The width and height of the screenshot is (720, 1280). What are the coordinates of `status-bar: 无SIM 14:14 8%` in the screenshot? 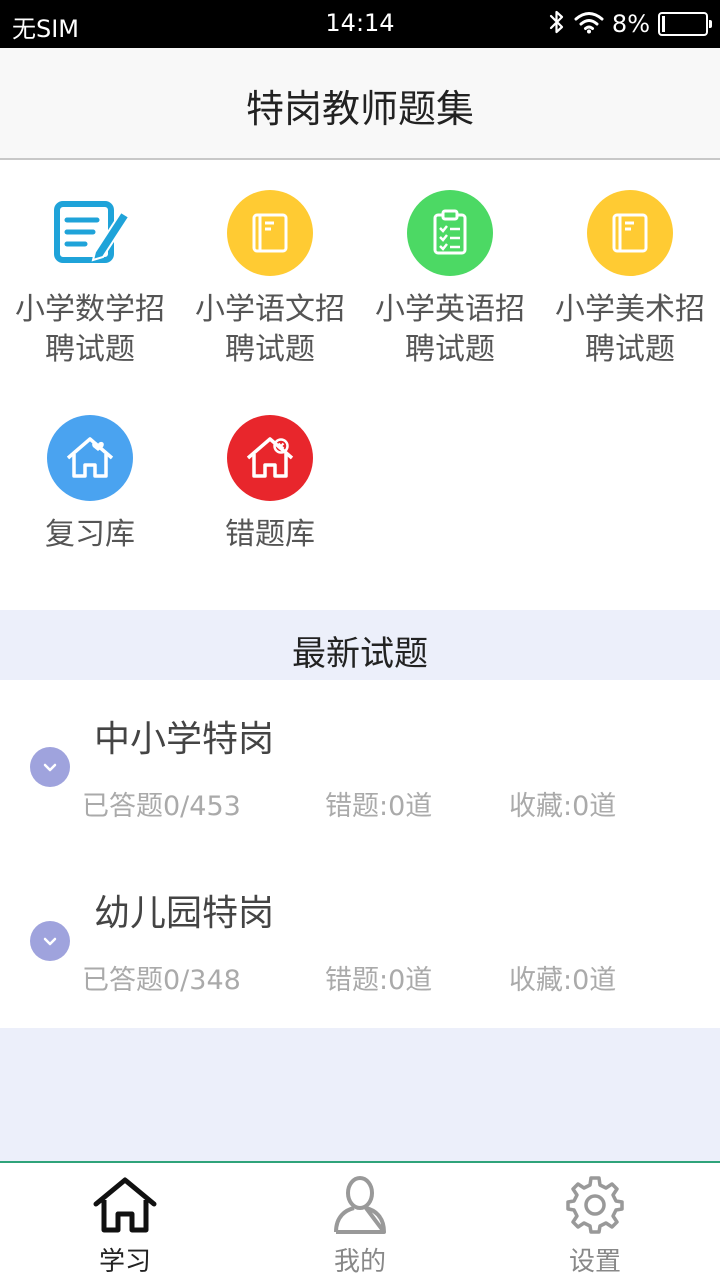 It's located at (360, 24).